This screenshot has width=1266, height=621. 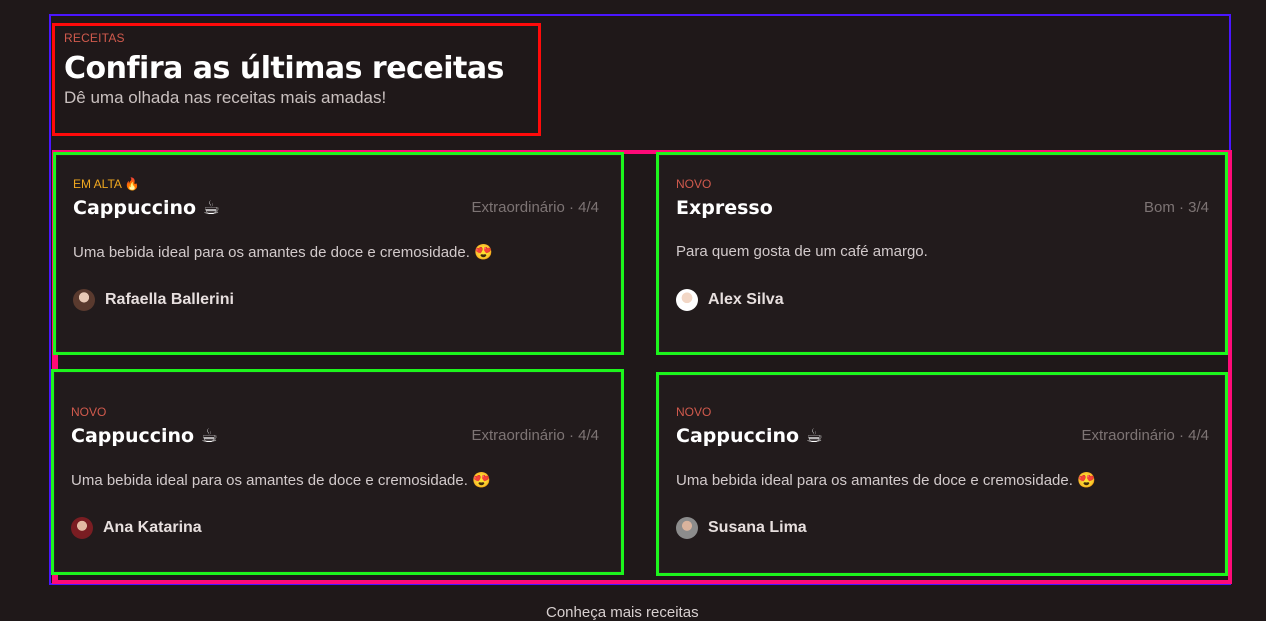 What do you see at coordinates (746, 300) in the screenshot?
I see `author-name: Alex Silva` at bounding box center [746, 300].